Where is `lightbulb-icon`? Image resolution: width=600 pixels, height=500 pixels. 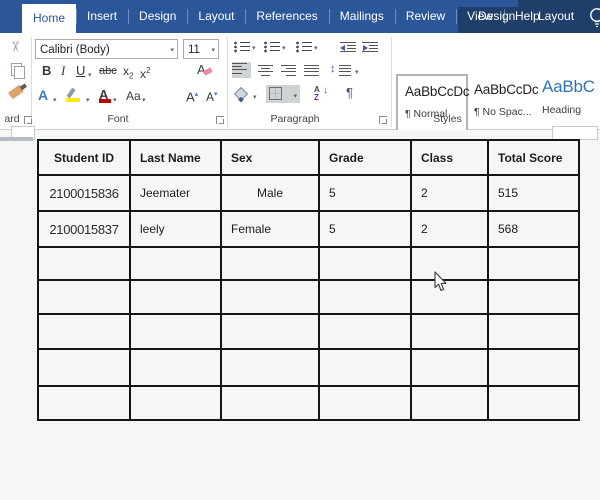
lightbulb-icon is located at coordinates (593, 17).